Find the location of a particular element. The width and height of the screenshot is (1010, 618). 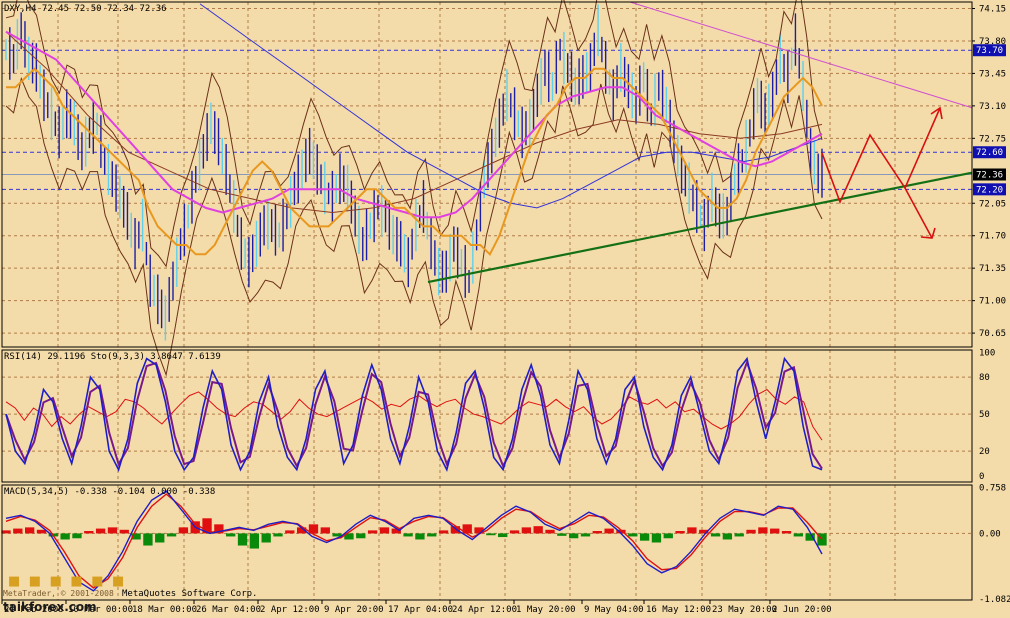

time-tick-label: 24 Apr 12:00 is located at coordinates (484, 610).